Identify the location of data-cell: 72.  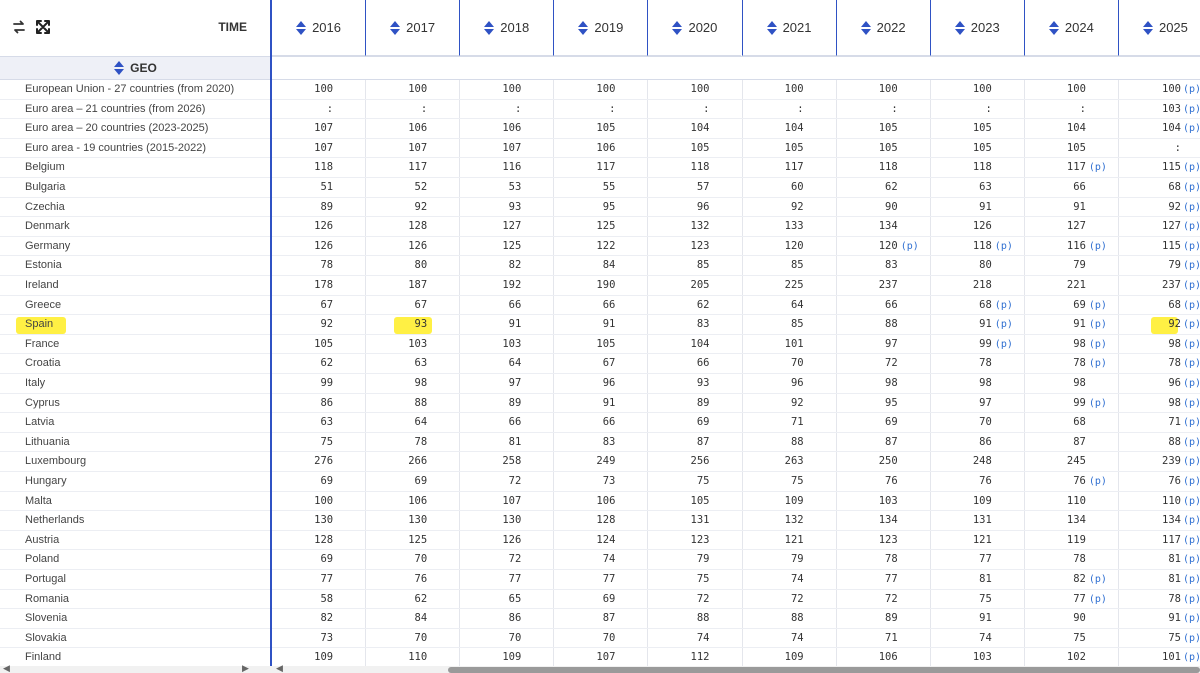
(864, 600).